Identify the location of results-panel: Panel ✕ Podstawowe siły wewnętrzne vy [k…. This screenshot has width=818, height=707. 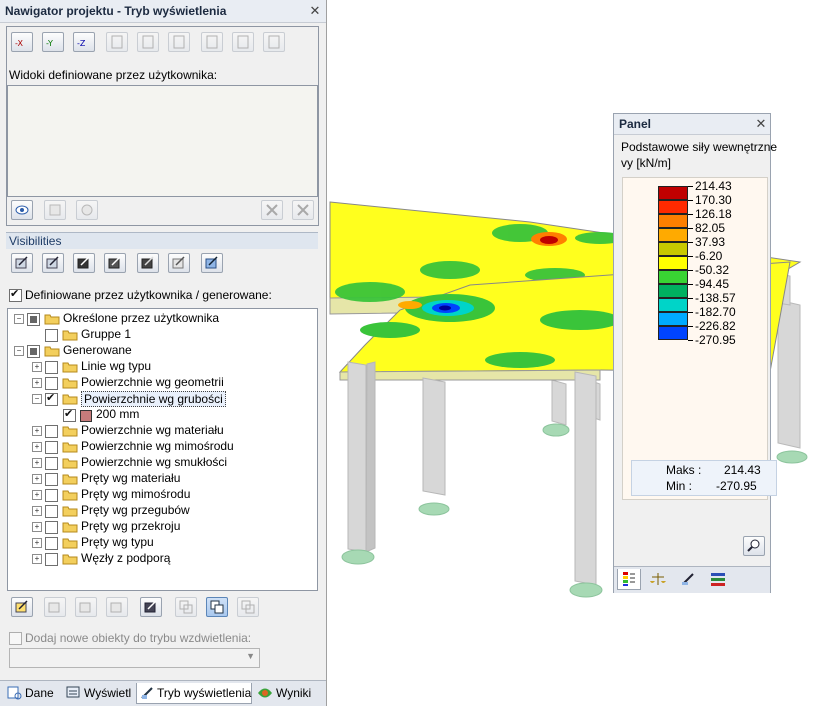
(695, 353).